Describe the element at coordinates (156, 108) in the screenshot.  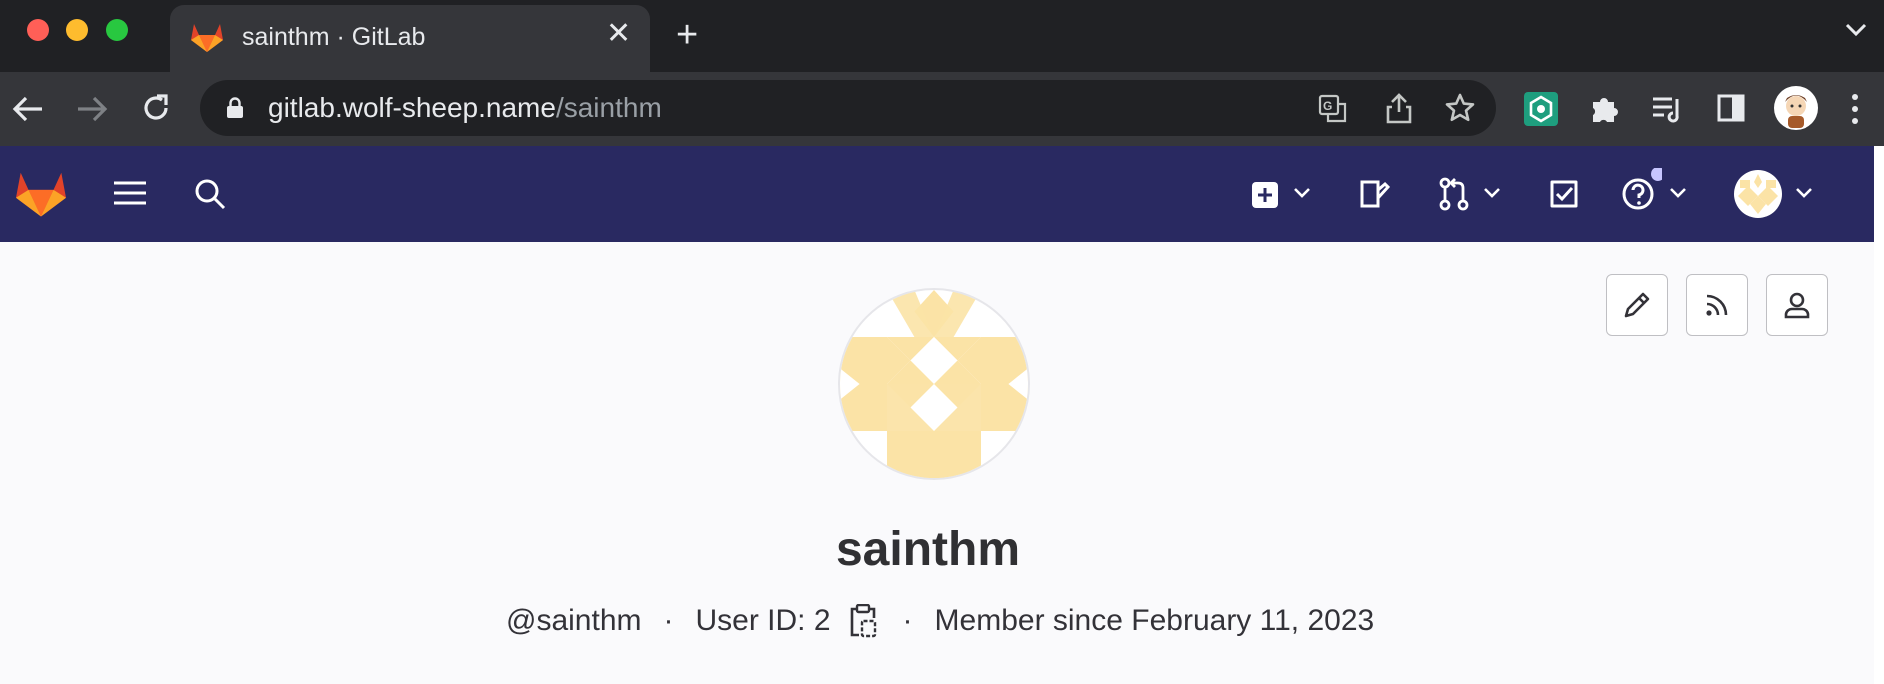
I see `reload-icon` at that location.